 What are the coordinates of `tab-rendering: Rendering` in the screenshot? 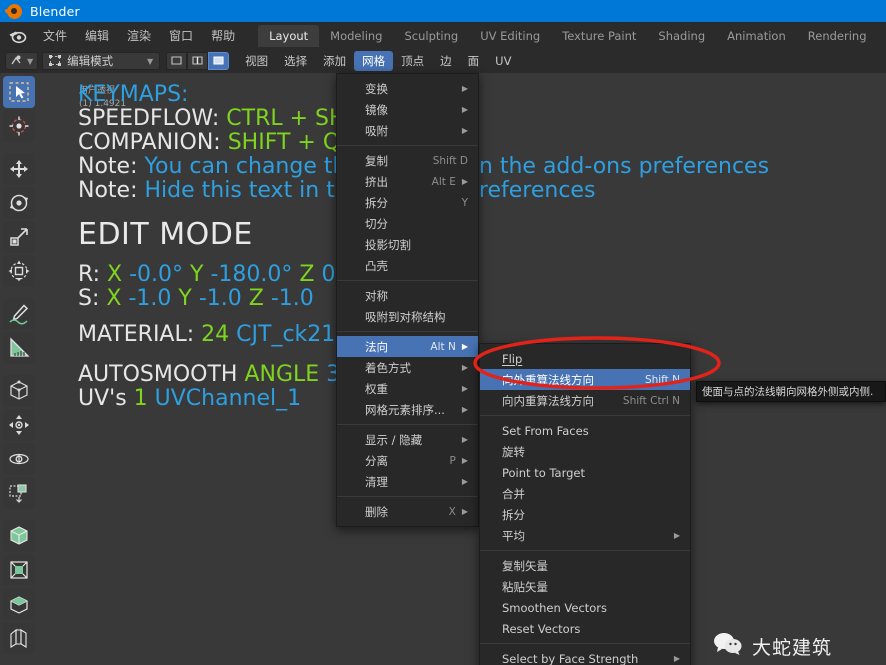 It's located at (837, 36).